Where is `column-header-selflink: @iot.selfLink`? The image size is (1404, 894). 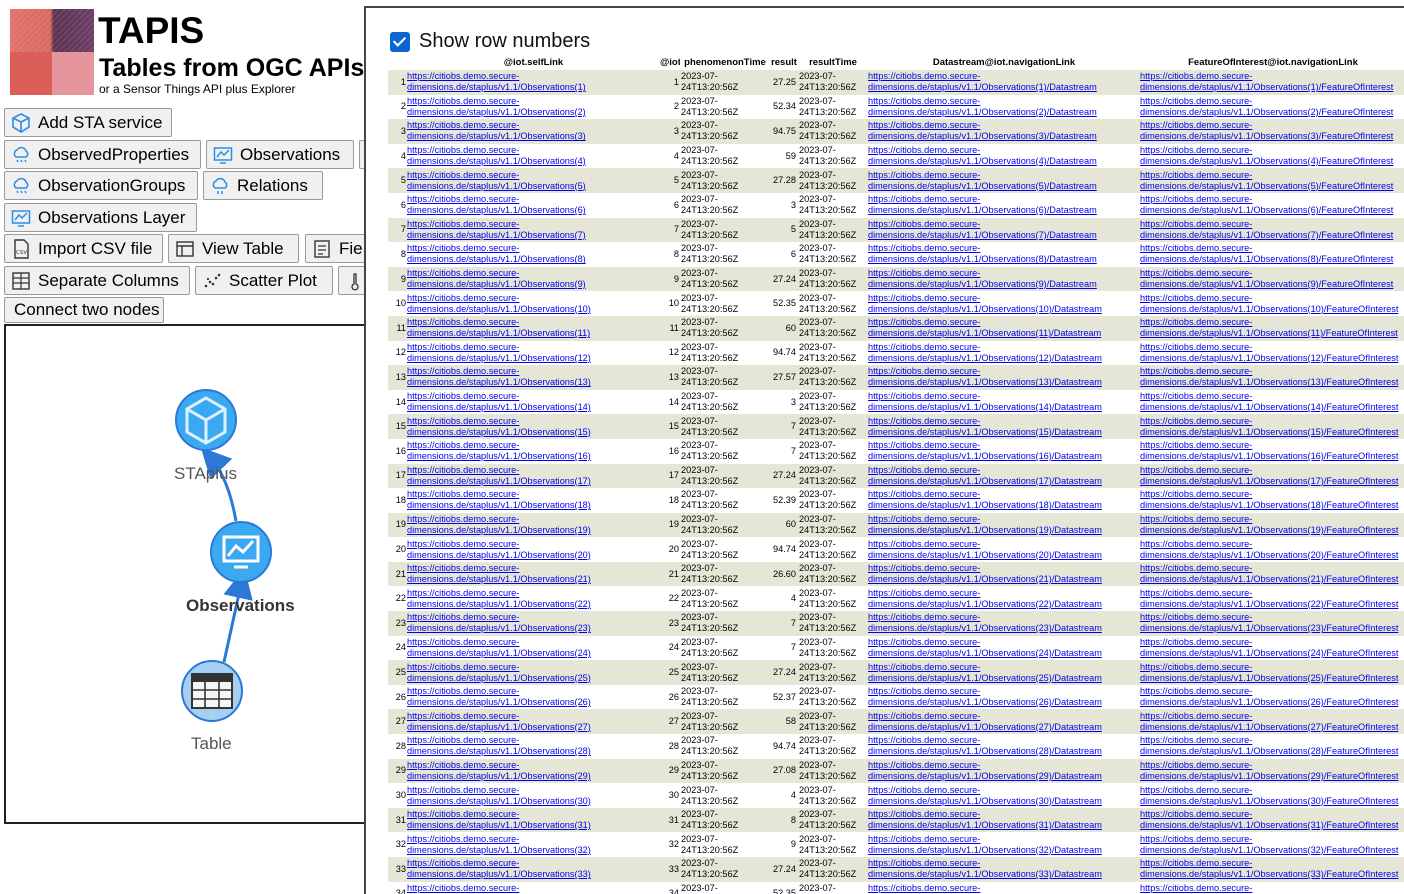 column-header-selflink: @iot.selfLink is located at coordinates (533, 62).